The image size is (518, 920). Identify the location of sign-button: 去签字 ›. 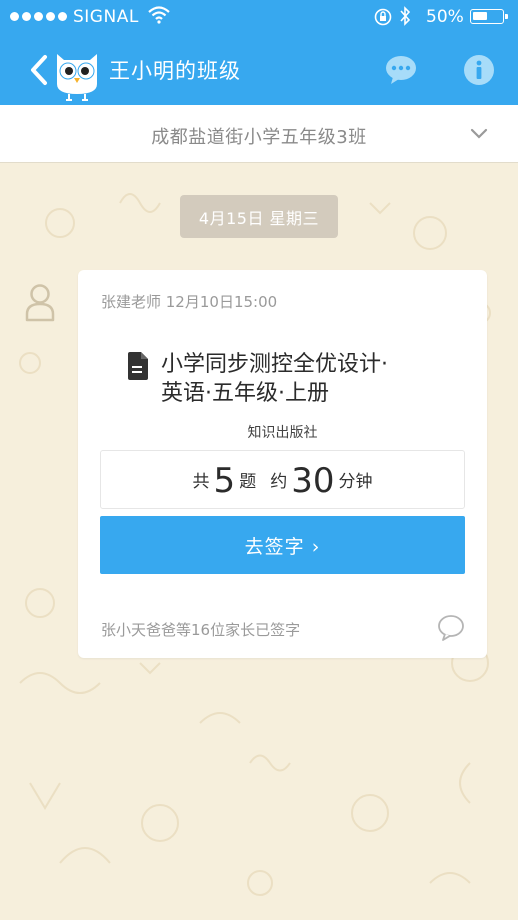
(282, 545).